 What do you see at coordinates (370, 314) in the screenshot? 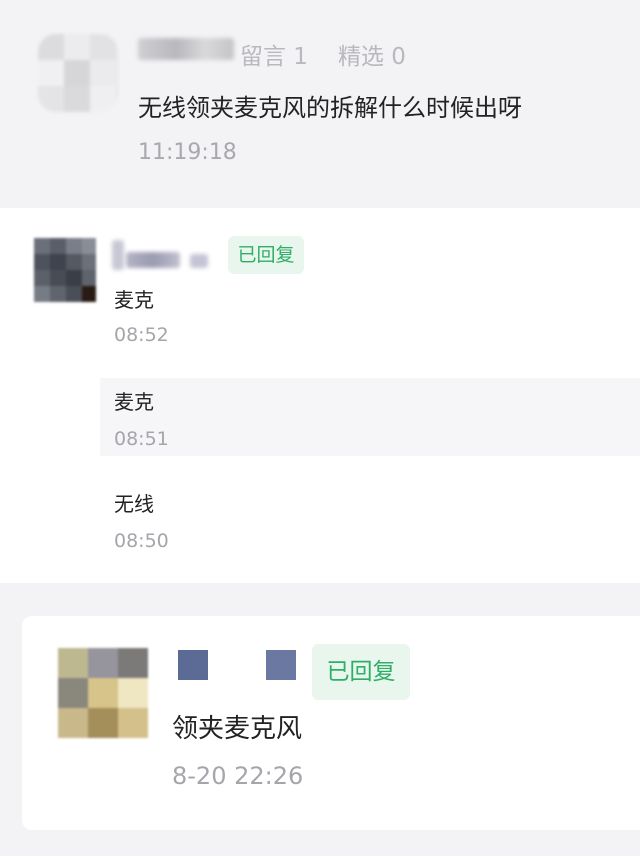
I see `reply-item: 麦克 08:52` at bounding box center [370, 314].